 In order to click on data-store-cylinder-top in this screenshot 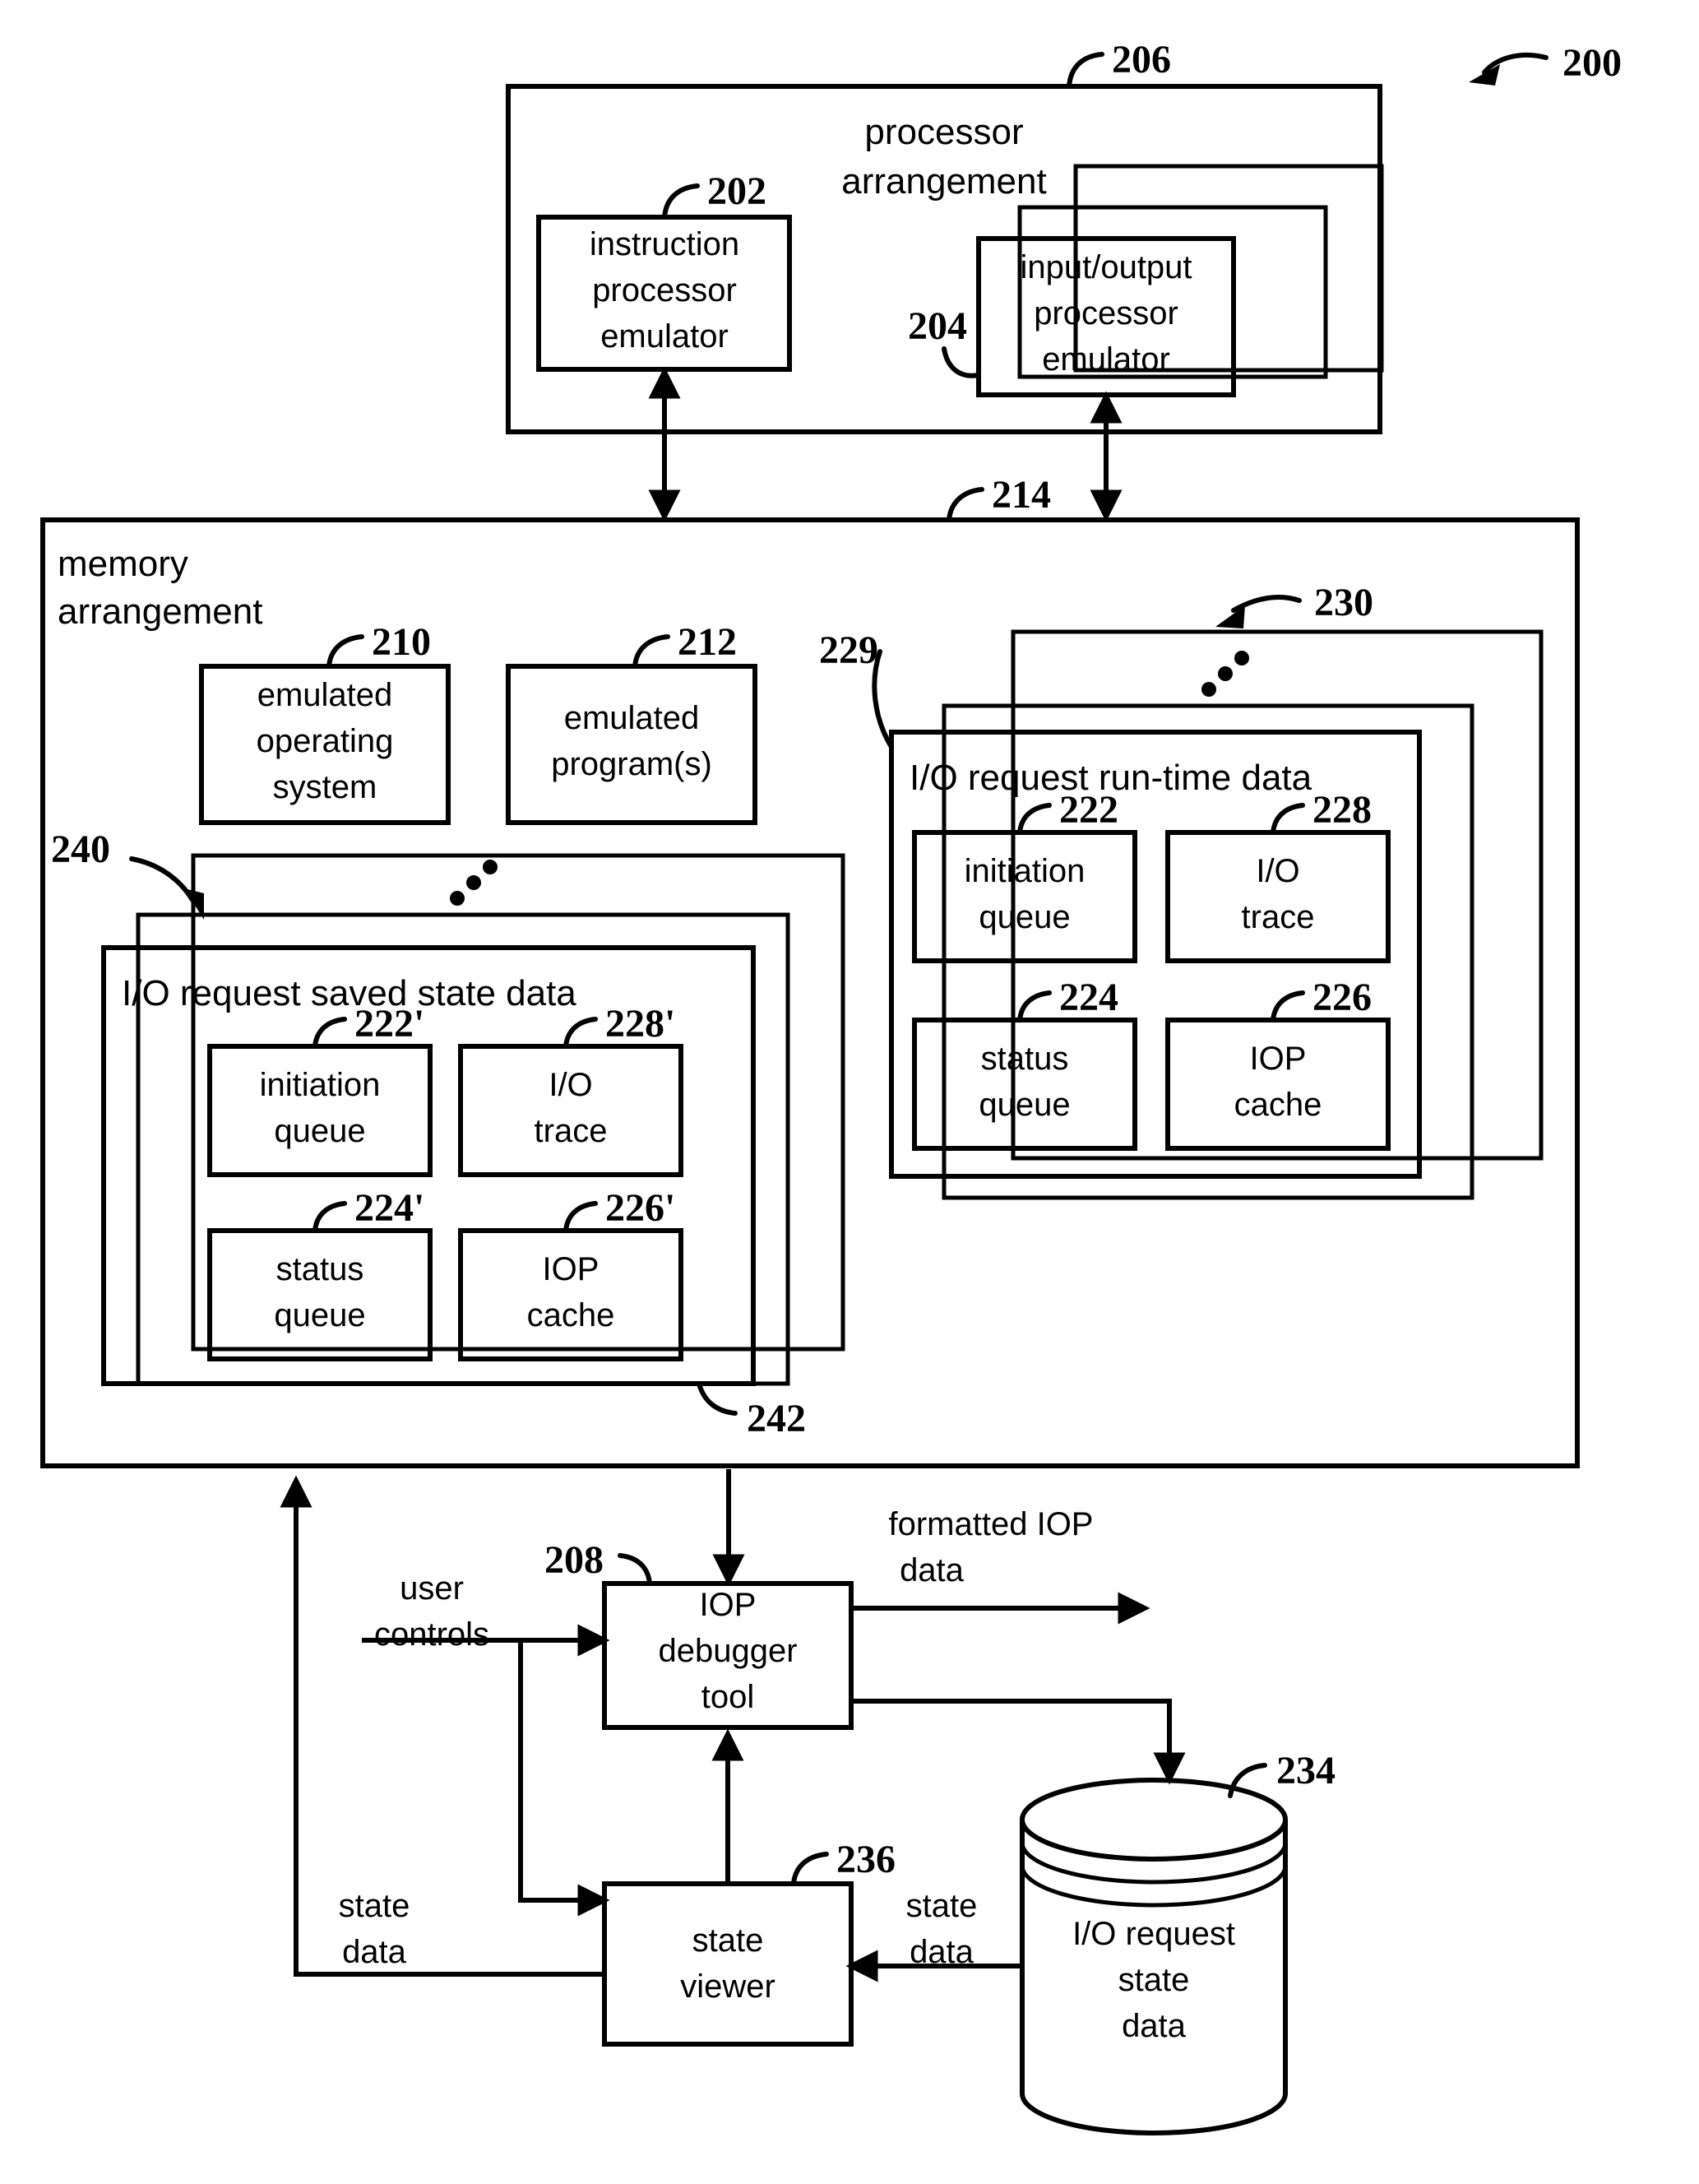, I will do `click(1154, 1820)`.